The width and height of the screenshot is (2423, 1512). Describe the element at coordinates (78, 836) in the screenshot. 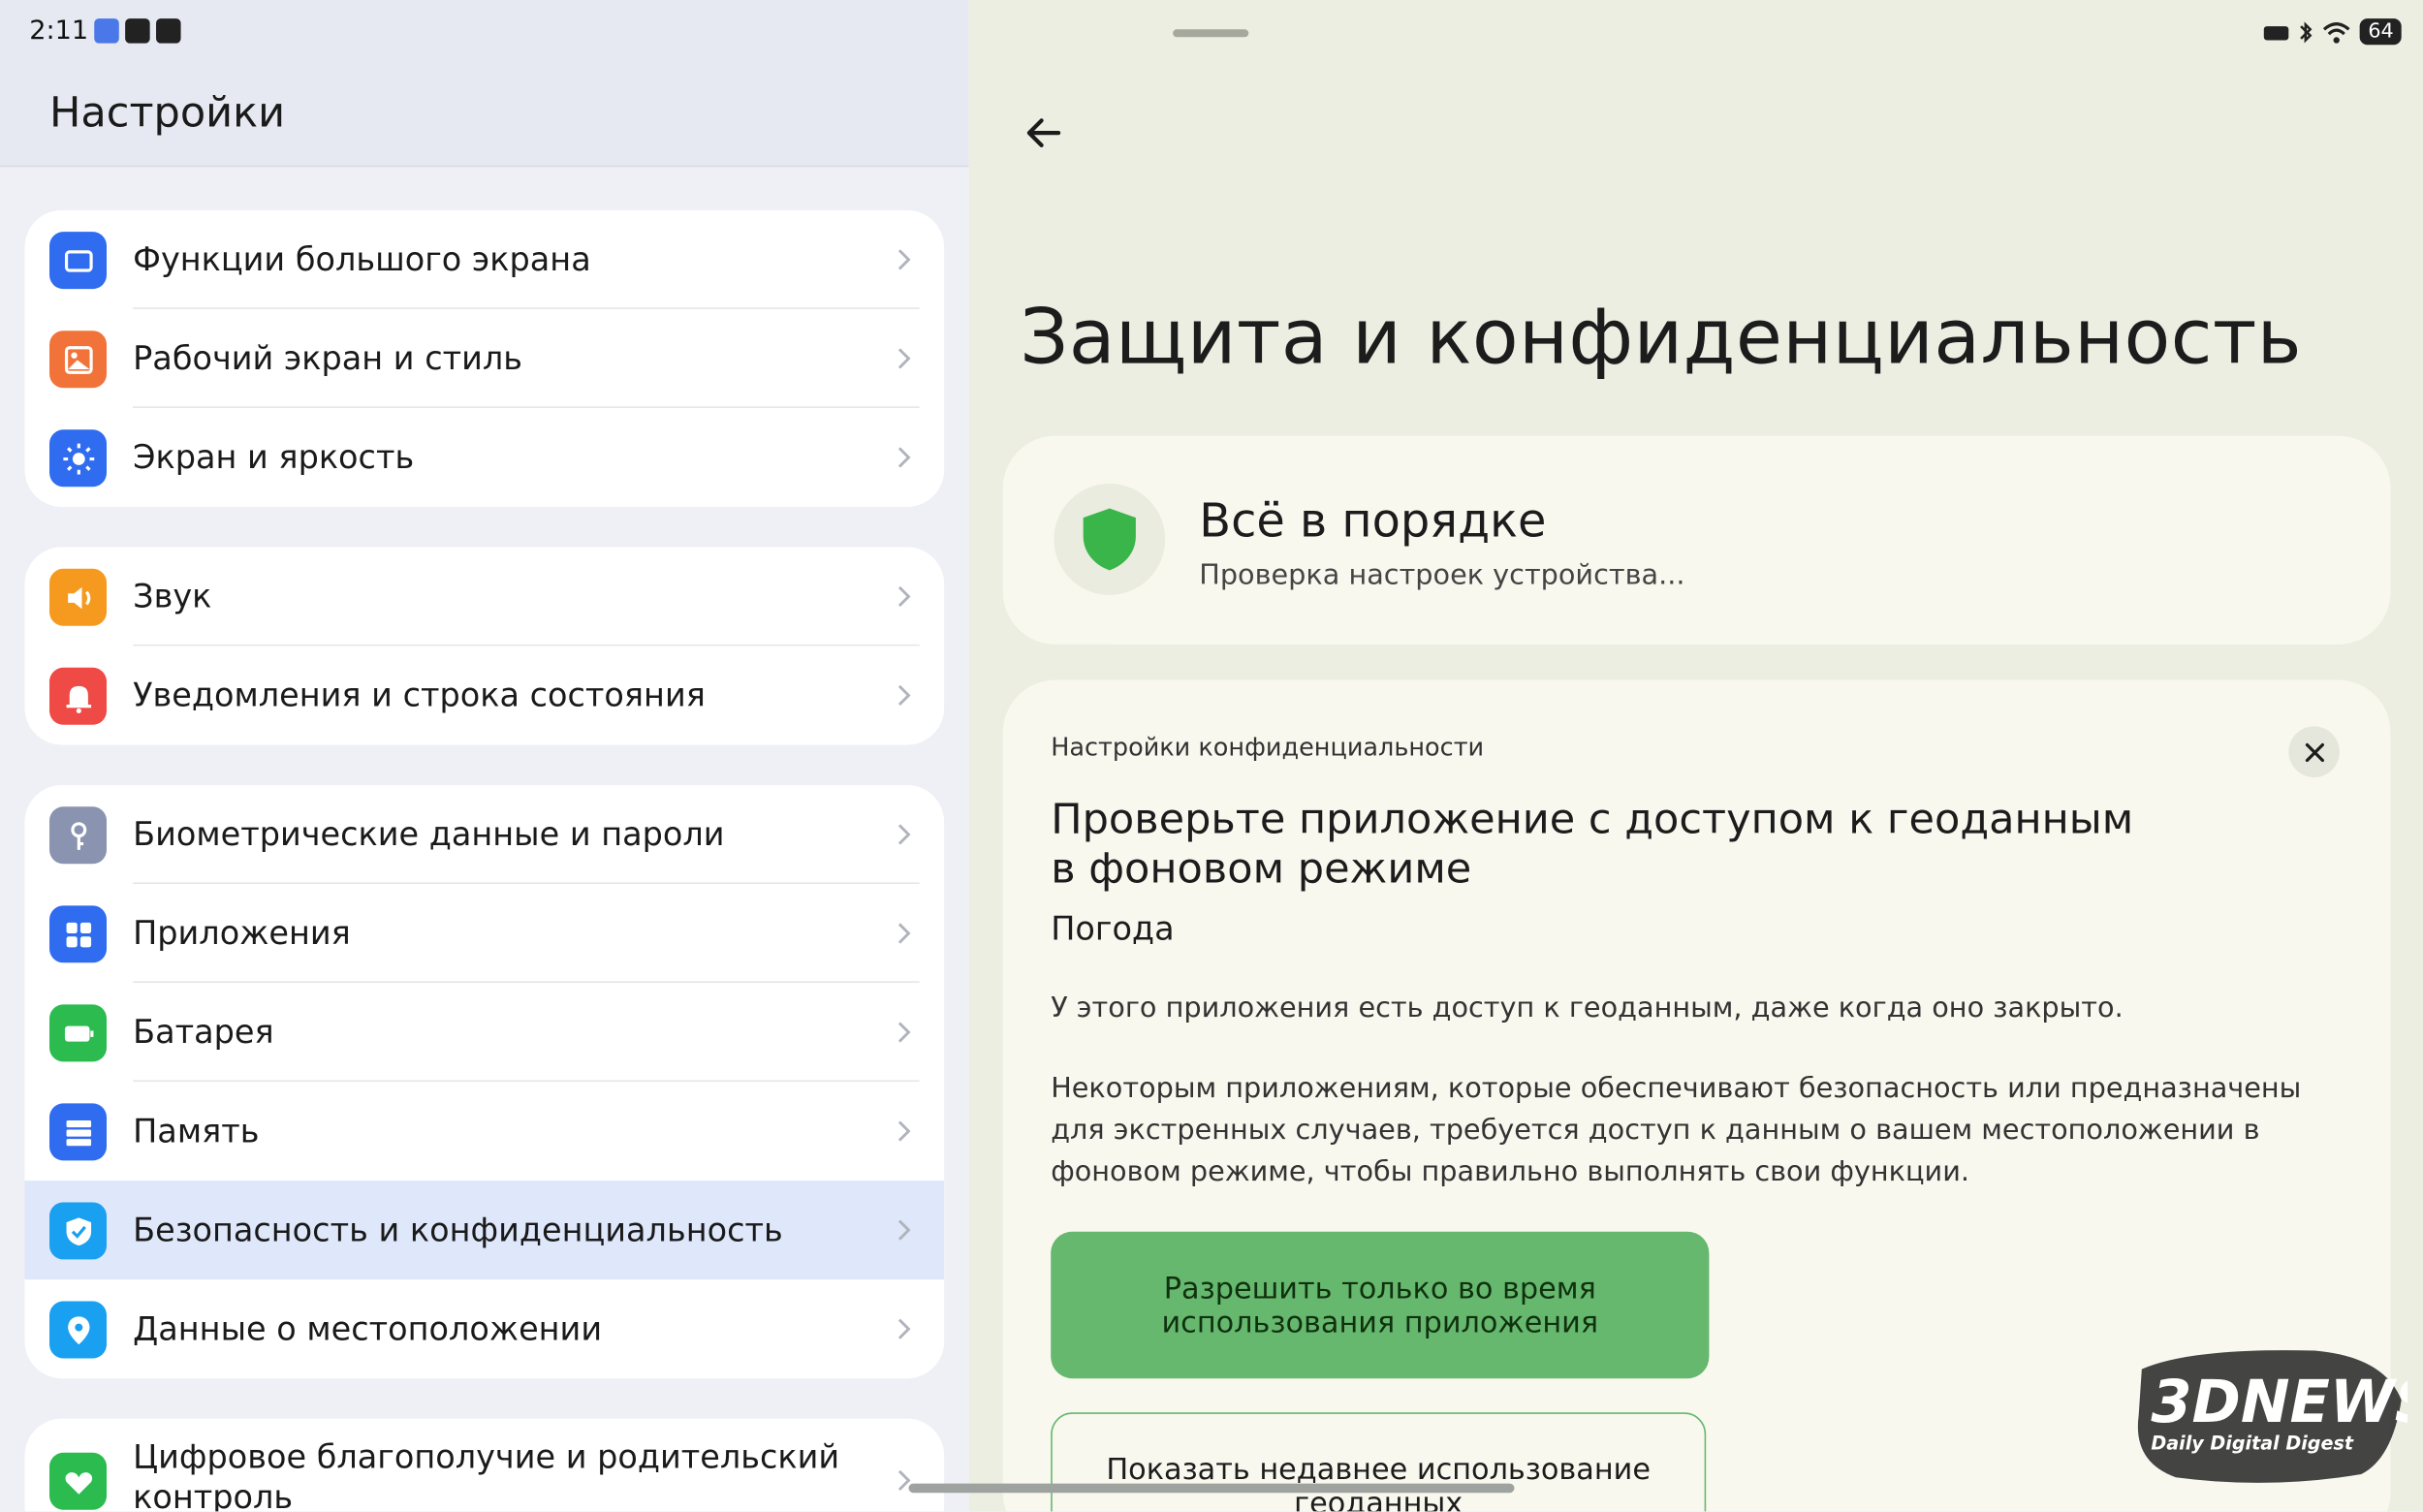

I see `key-icon` at that location.